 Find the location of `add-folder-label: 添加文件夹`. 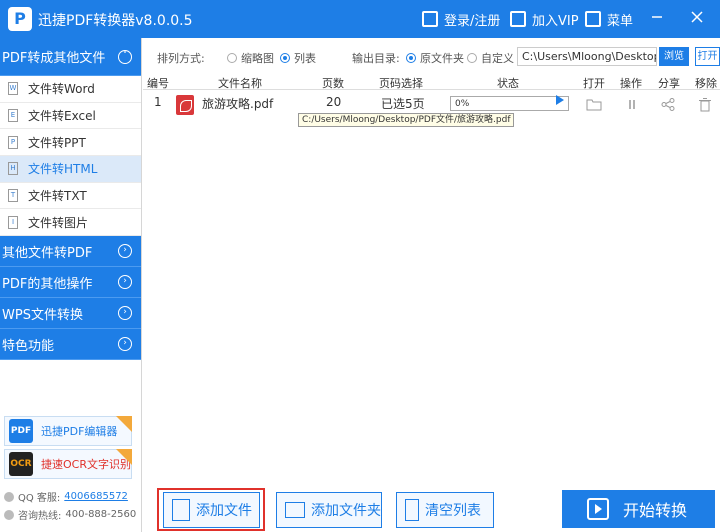

add-folder-label: 添加文件夹 is located at coordinates (346, 511).